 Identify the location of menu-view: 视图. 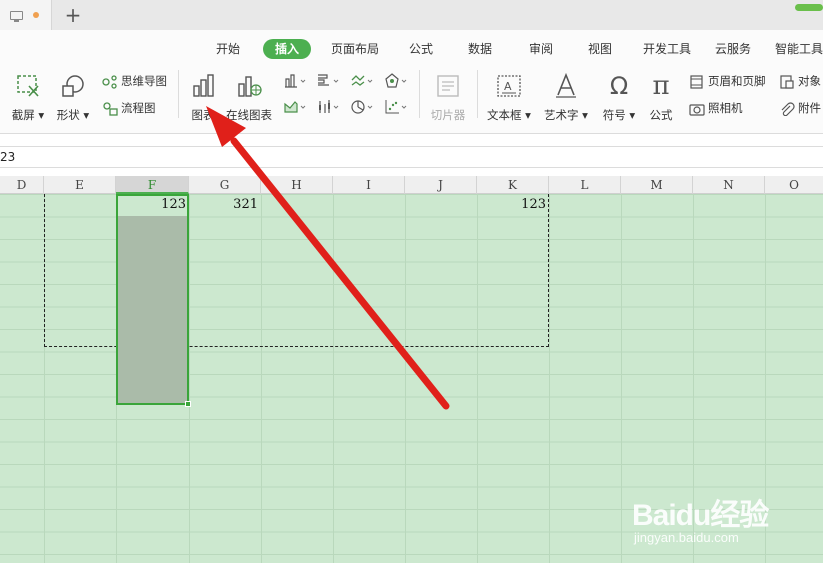
(600, 49).